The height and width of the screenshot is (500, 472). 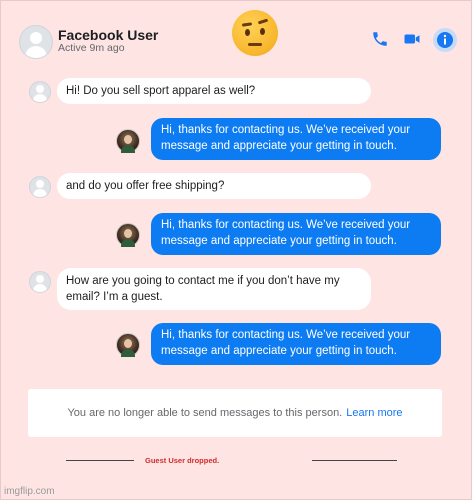 What do you see at coordinates (91, 48) in the screenshot?
I see `active-status: Active 9m ago` at bounding box center [91, 48].